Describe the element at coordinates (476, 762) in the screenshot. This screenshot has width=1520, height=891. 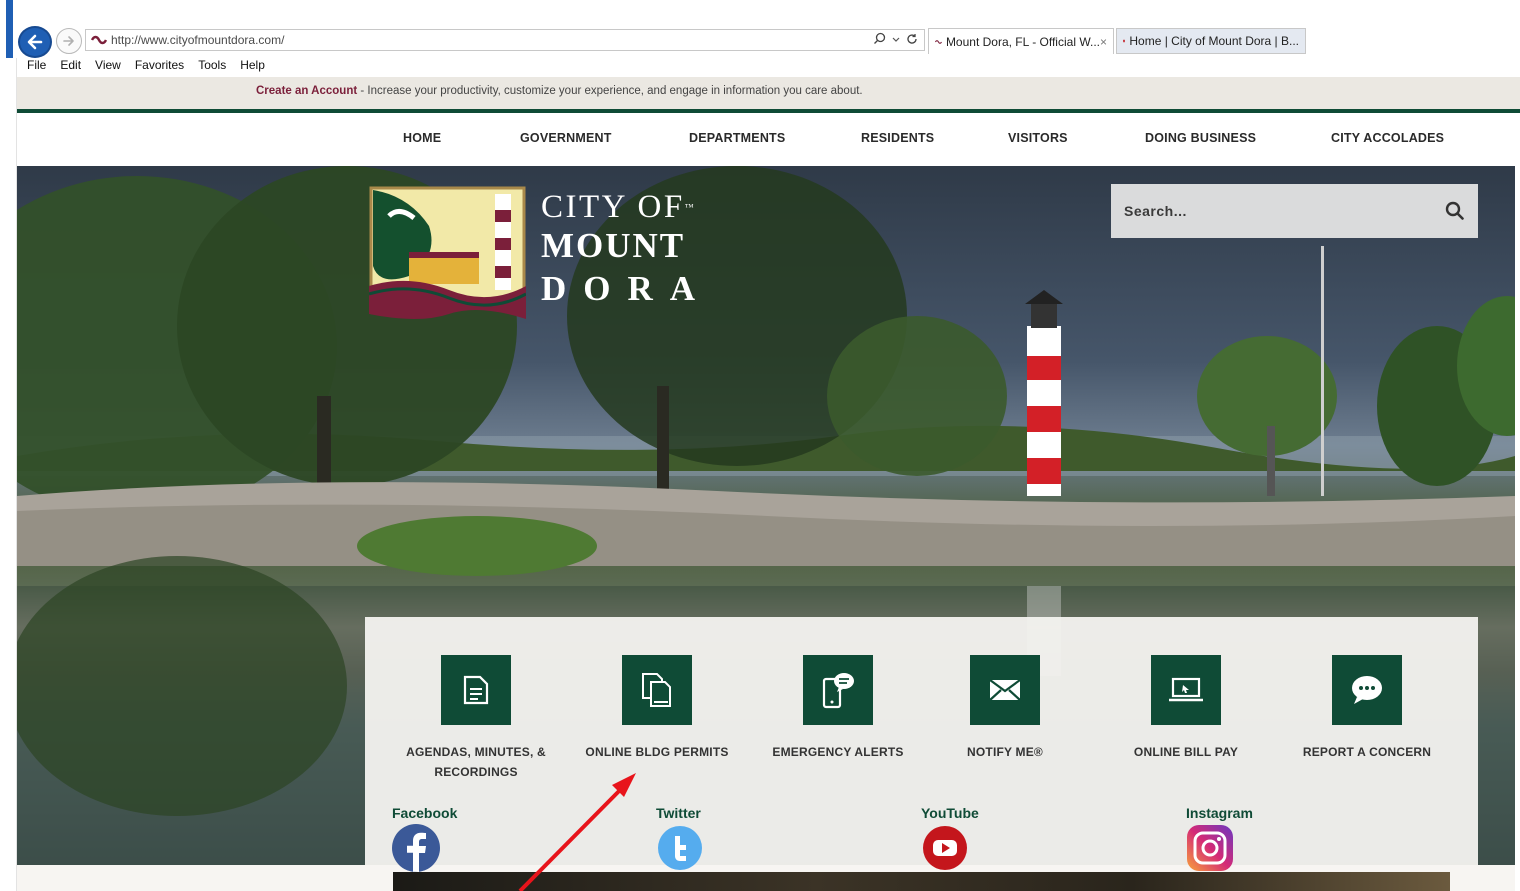
I see `quick-link-label: AGENDAS, MINUTES, & RECORDINGS` at that location.